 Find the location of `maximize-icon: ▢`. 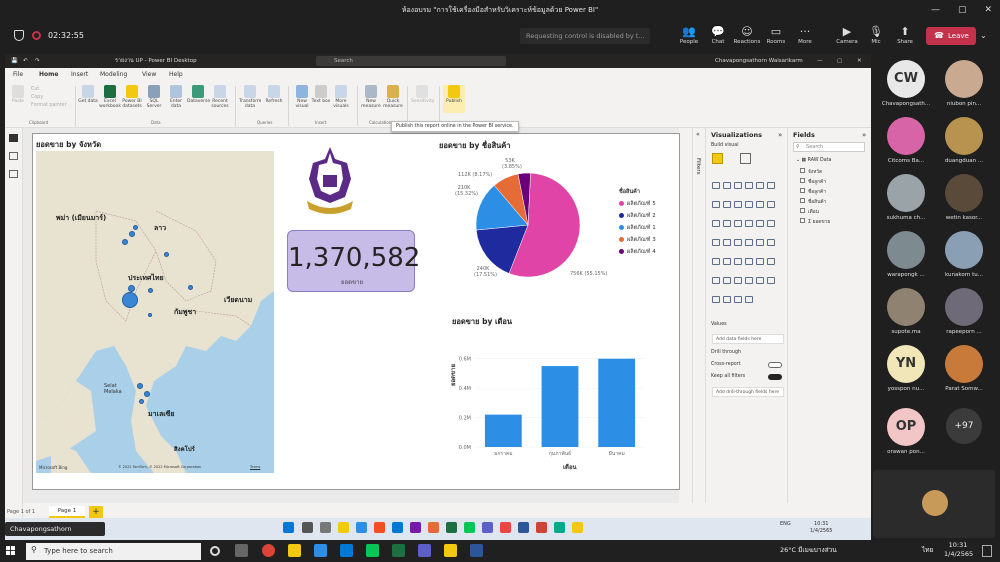

maximize-icon: ▢ is located at coordinates (962, 10).